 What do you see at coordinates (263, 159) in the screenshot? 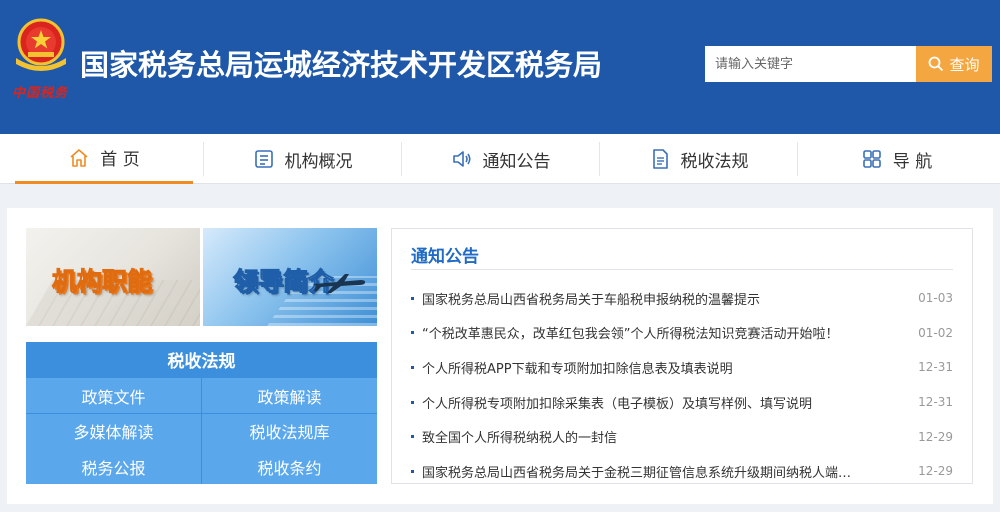
I see `org-icon` at bounding box center [263, 159].